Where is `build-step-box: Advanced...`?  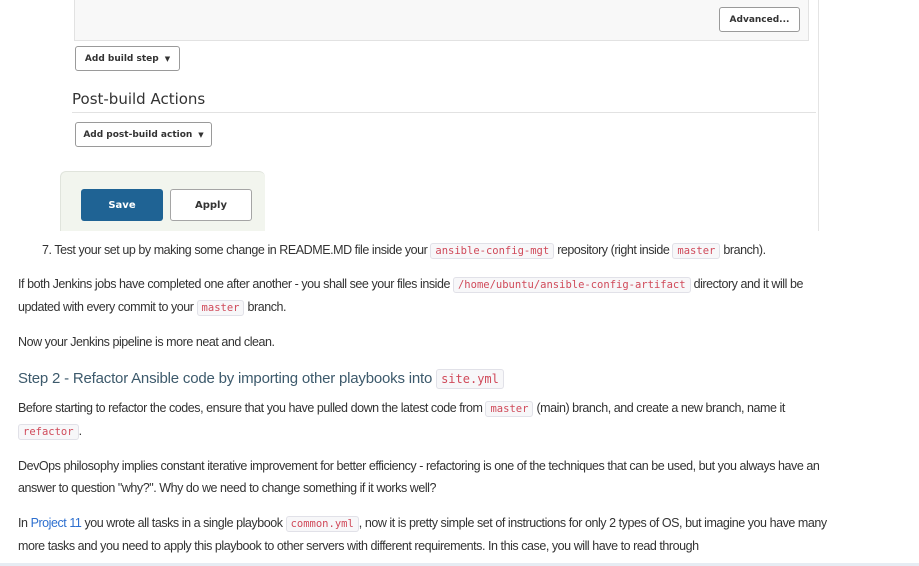
build-step-box: Advanced... is located at coordinates (441, 20).